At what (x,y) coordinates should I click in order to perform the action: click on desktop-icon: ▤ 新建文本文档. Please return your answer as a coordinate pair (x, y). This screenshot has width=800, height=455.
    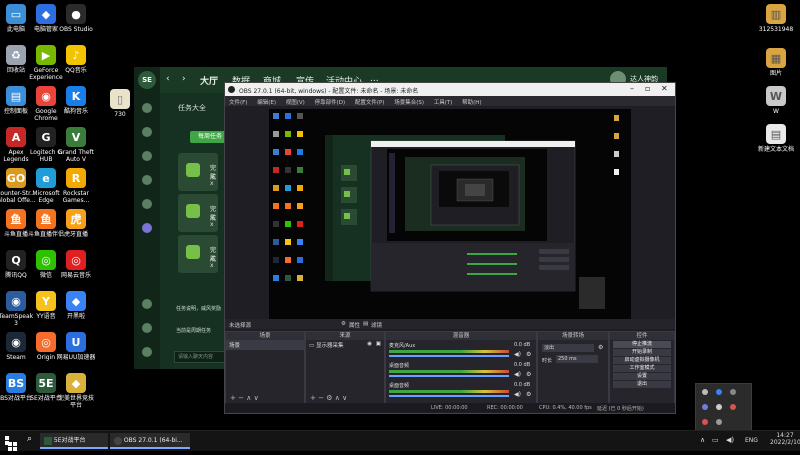
    Looking at the image, I should click on (776, 138).